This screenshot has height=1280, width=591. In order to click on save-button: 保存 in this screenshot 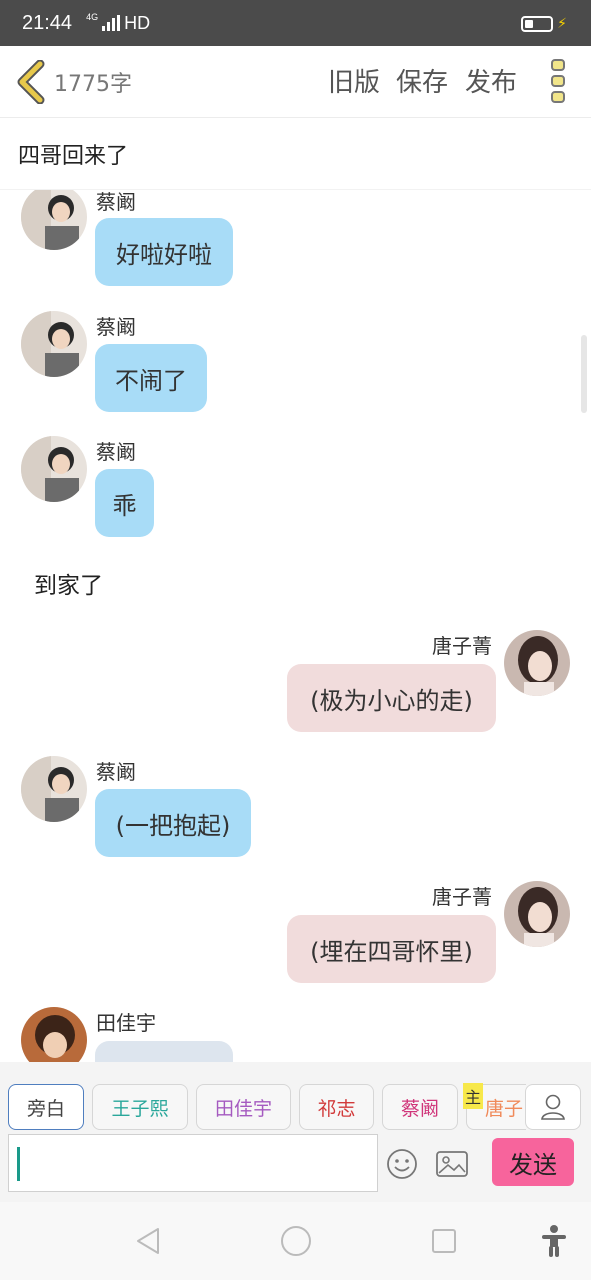, I will do `click(422, 80)`.